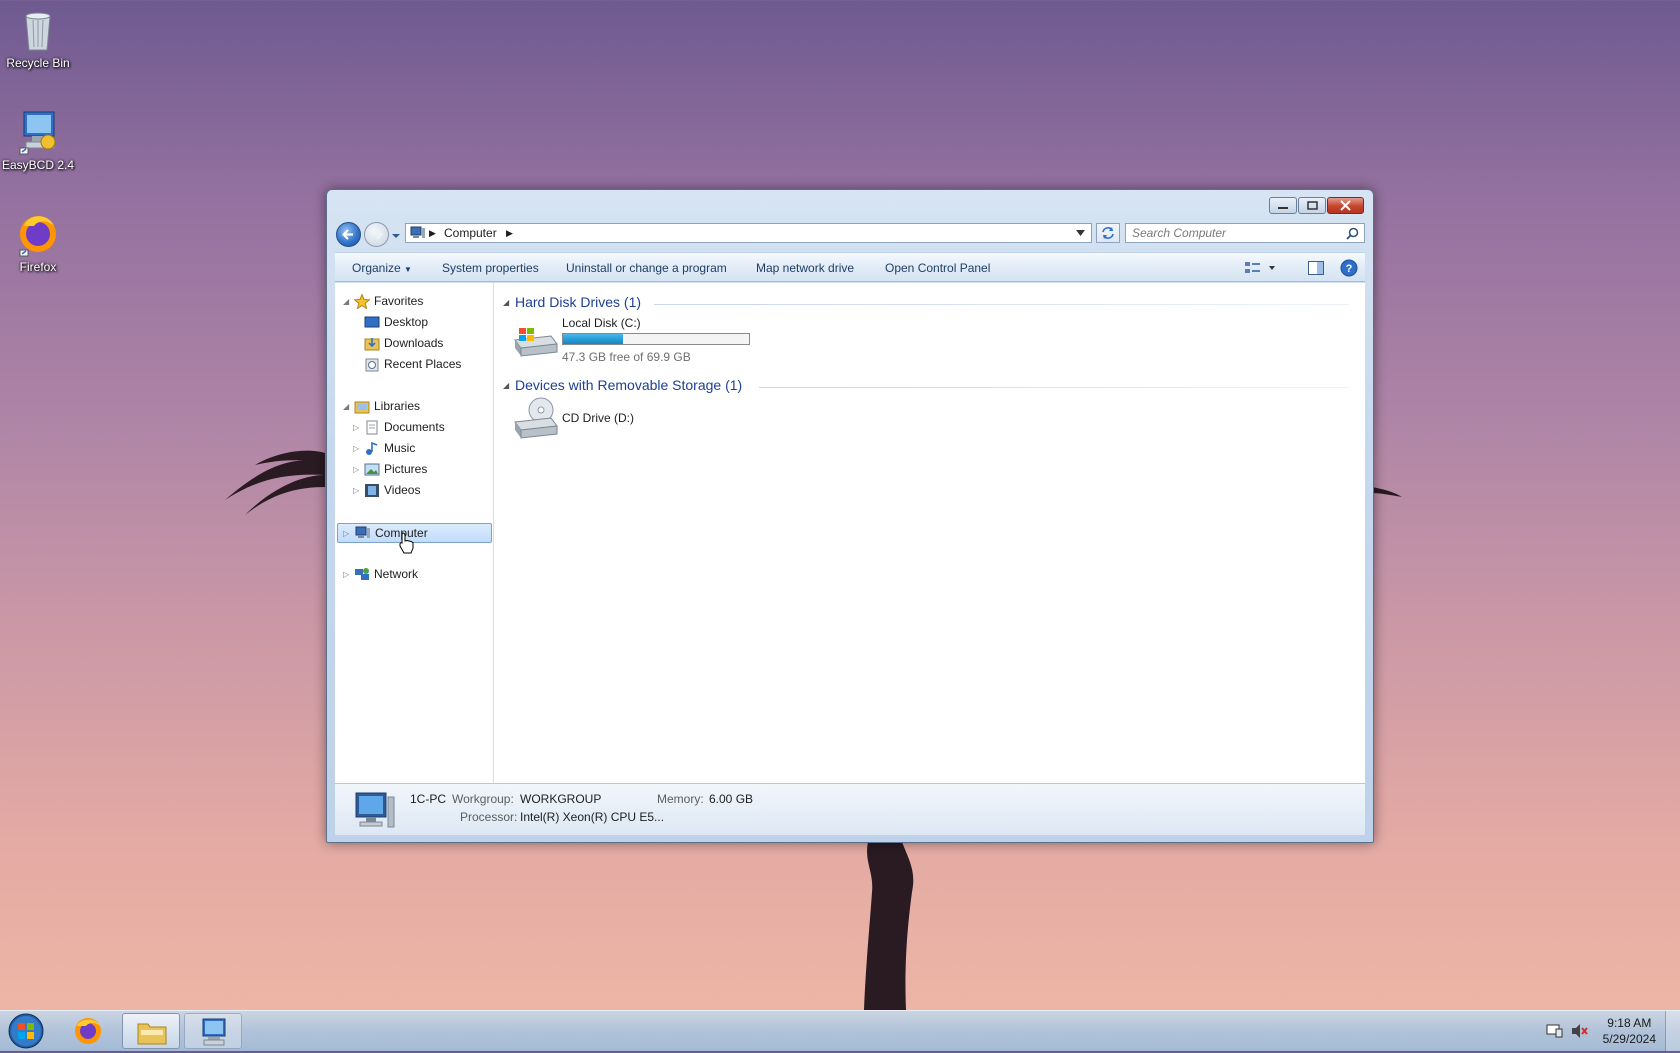  I want to click on map-network-drive-button: Map network drive, so click(805, 268).